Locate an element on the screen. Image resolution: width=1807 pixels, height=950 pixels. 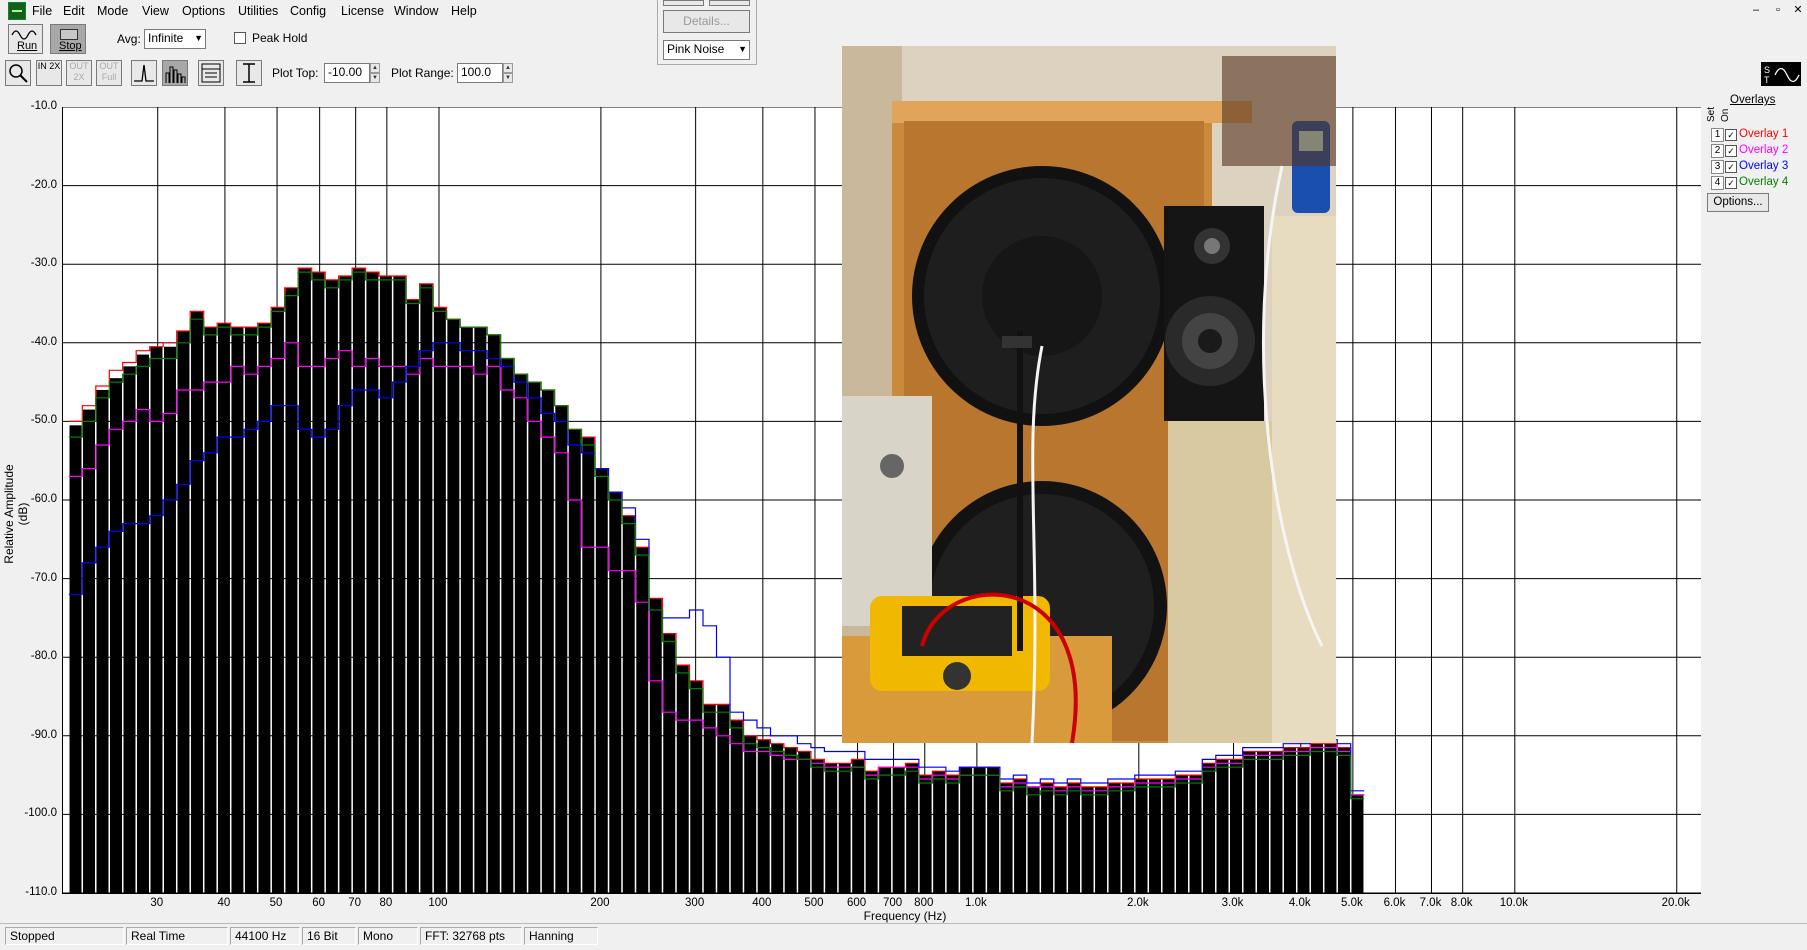
menu-options: Options is located at coordinates (203, 11).